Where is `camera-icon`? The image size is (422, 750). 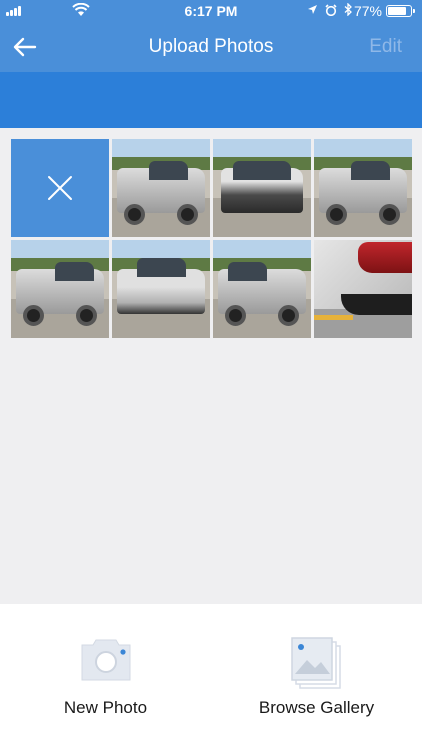 camera-icon is located at coordinates (105, 660).